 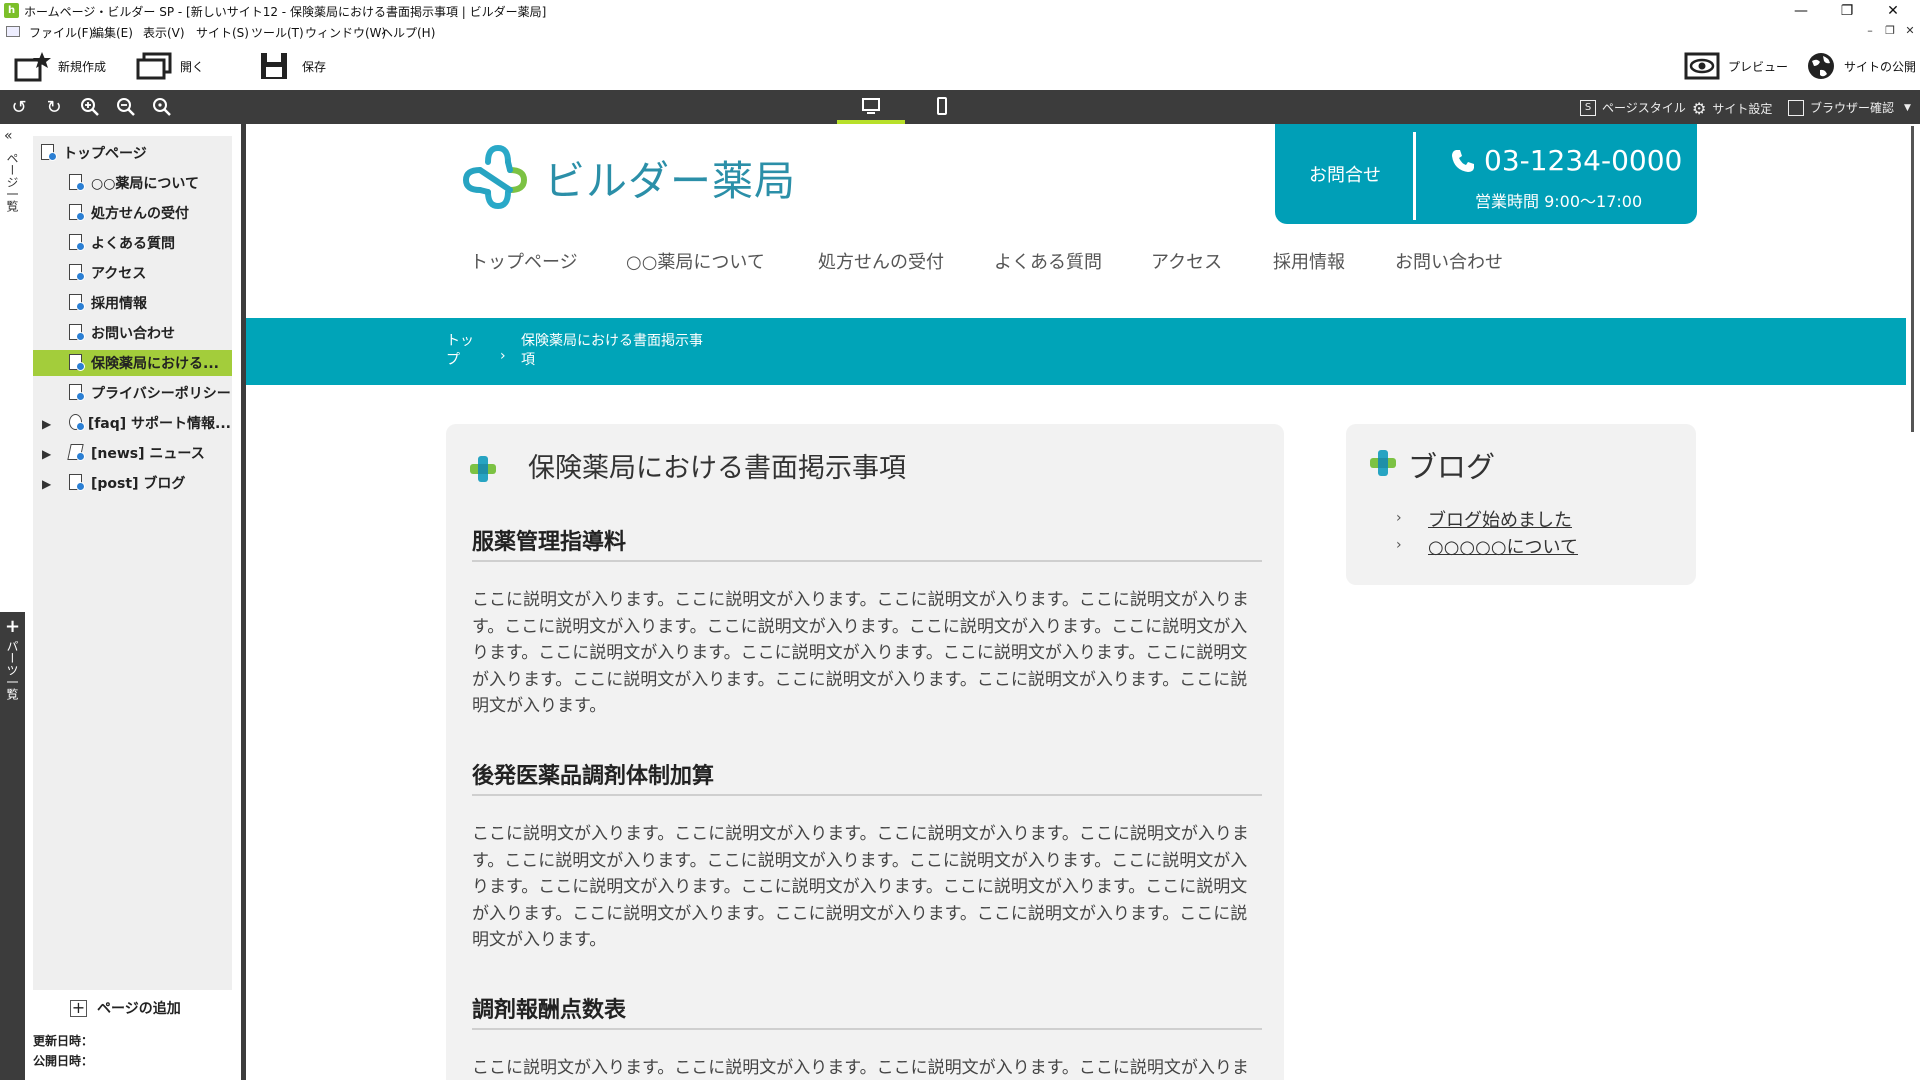 What do you see at coordinates (1644, 108) in the screenshot?
I see `page-style-label: ページスタイル` at bounding box center [1644, 108].